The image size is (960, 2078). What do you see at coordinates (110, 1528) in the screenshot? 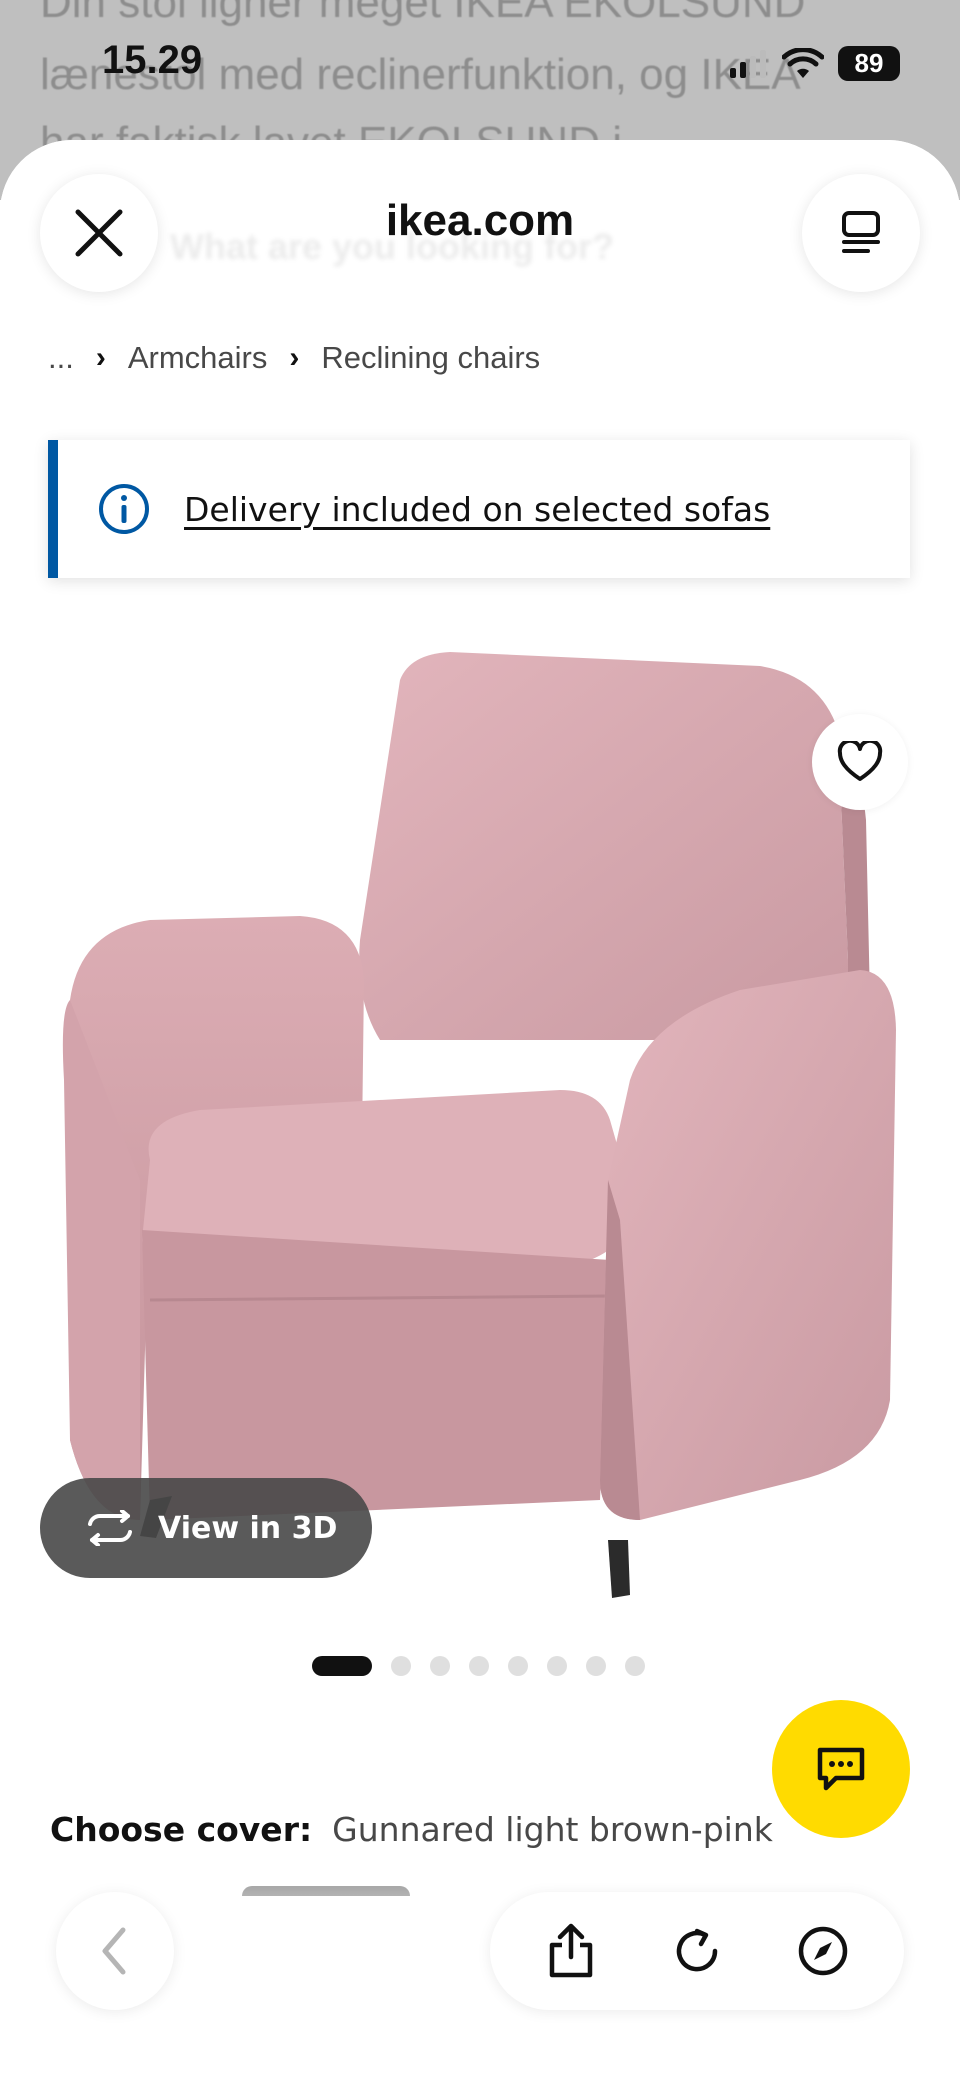
I see `rotate-3d-icon` at bounding box center [110, 1528].